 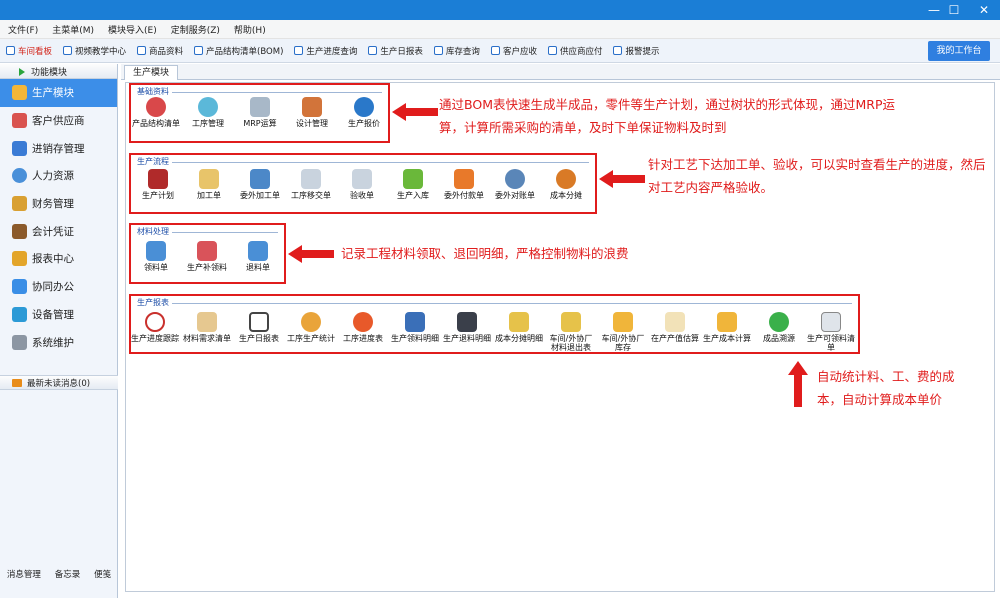 I want to click on item-cost-allocation: 成本分摊, so click(x=566, y=185).